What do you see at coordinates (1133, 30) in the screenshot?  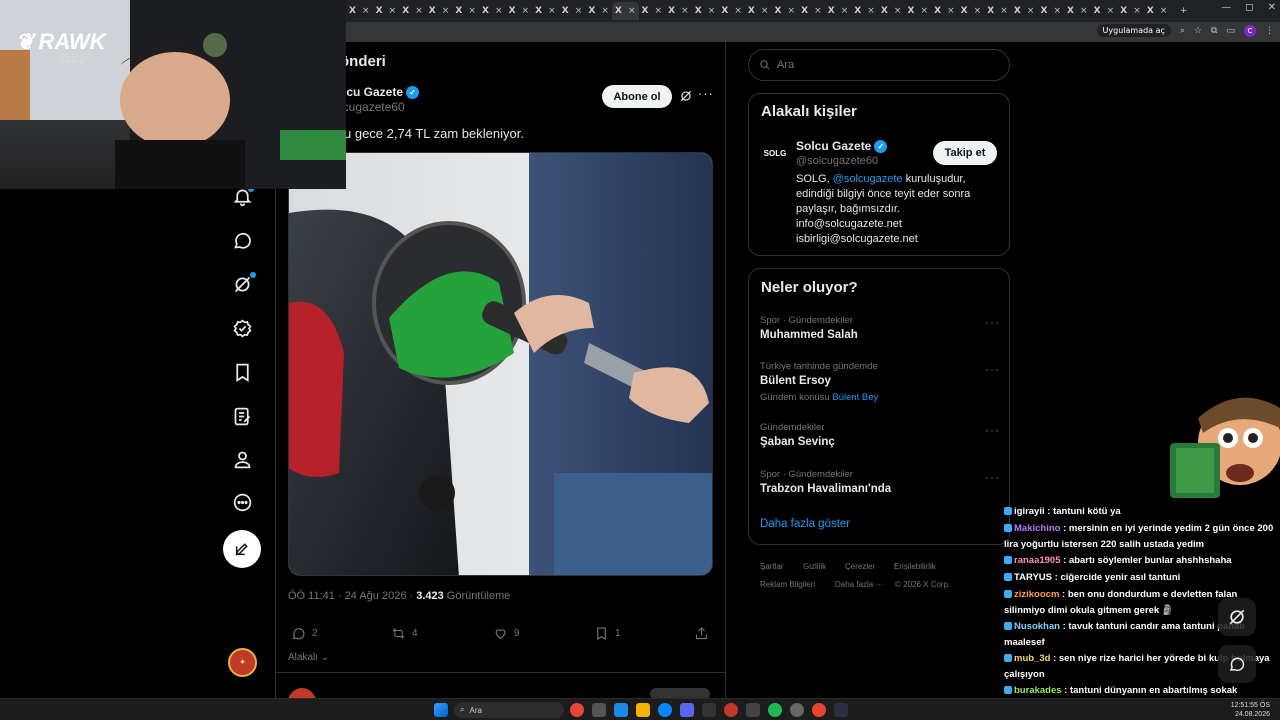 I see `open-in-app-chip: Uygulamada aç` at bounding box center [1133, 30].